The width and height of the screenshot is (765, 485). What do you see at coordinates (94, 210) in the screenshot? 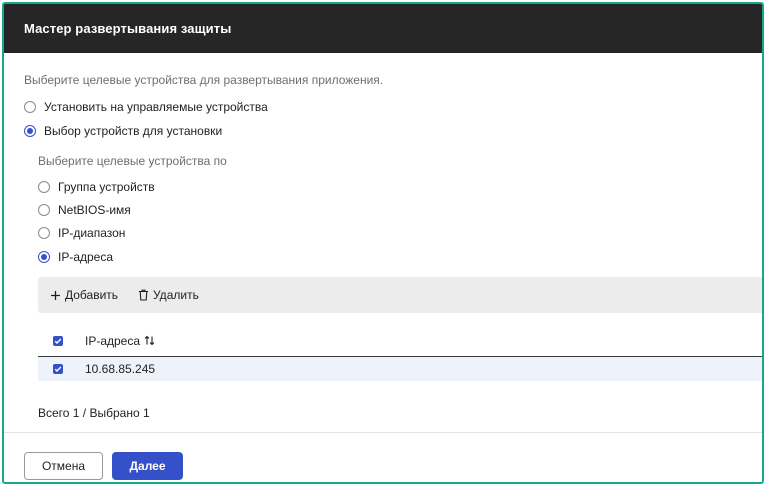
I see `radio-label: NetBIOS-имя` at bounding box center [94, 210].